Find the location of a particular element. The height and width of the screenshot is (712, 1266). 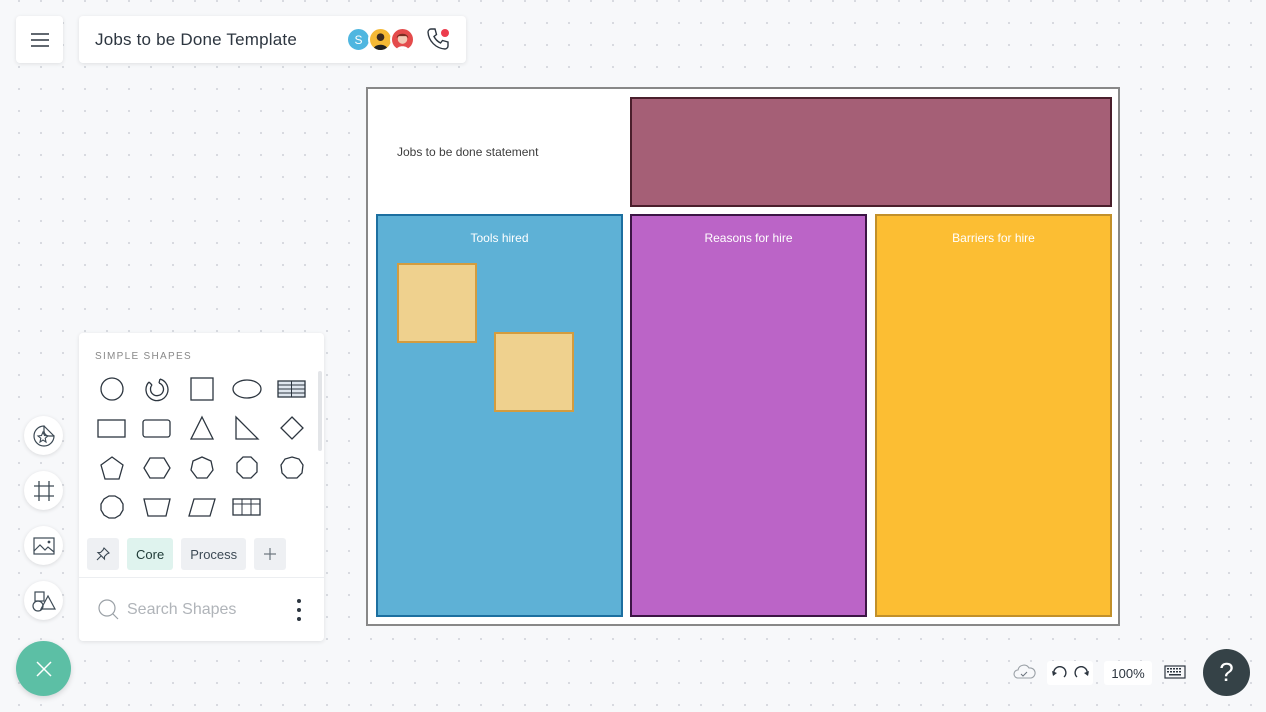

shape-right-triangle is located at coordinates (246, 429).